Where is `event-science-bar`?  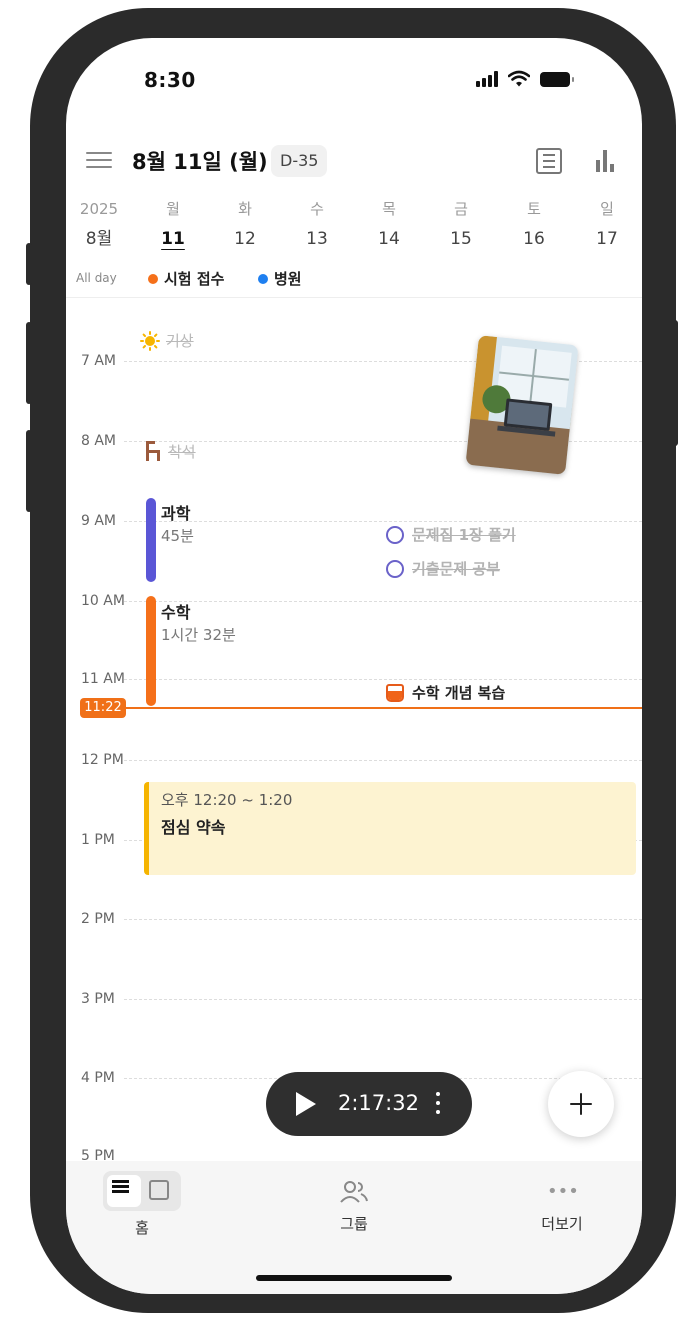 event-science-bar is located at coordinates (151, 540).